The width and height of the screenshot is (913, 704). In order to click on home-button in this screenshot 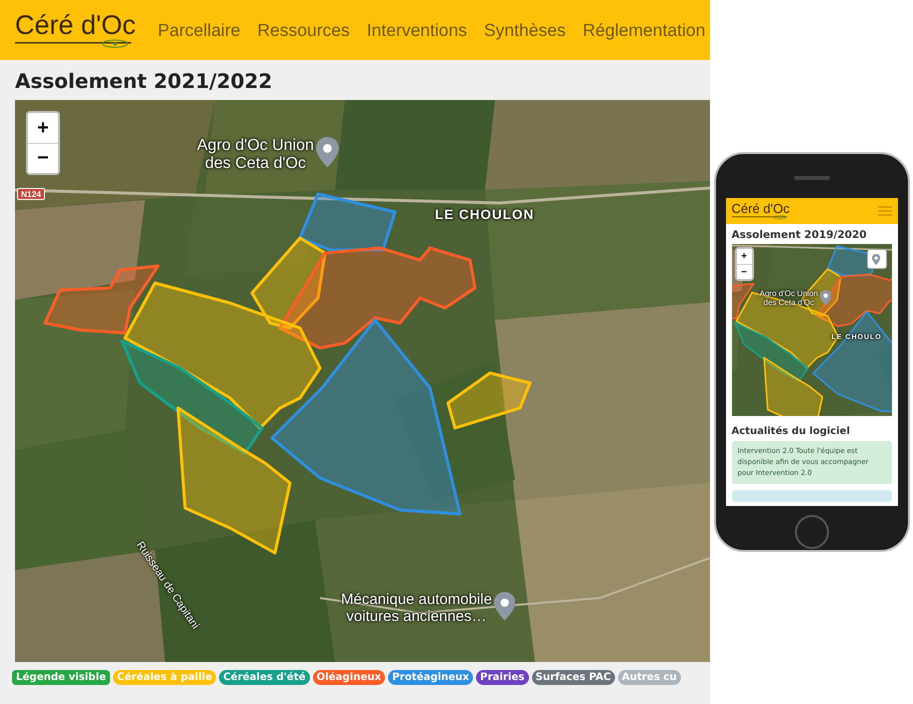, I will do `click(811, 532)`.